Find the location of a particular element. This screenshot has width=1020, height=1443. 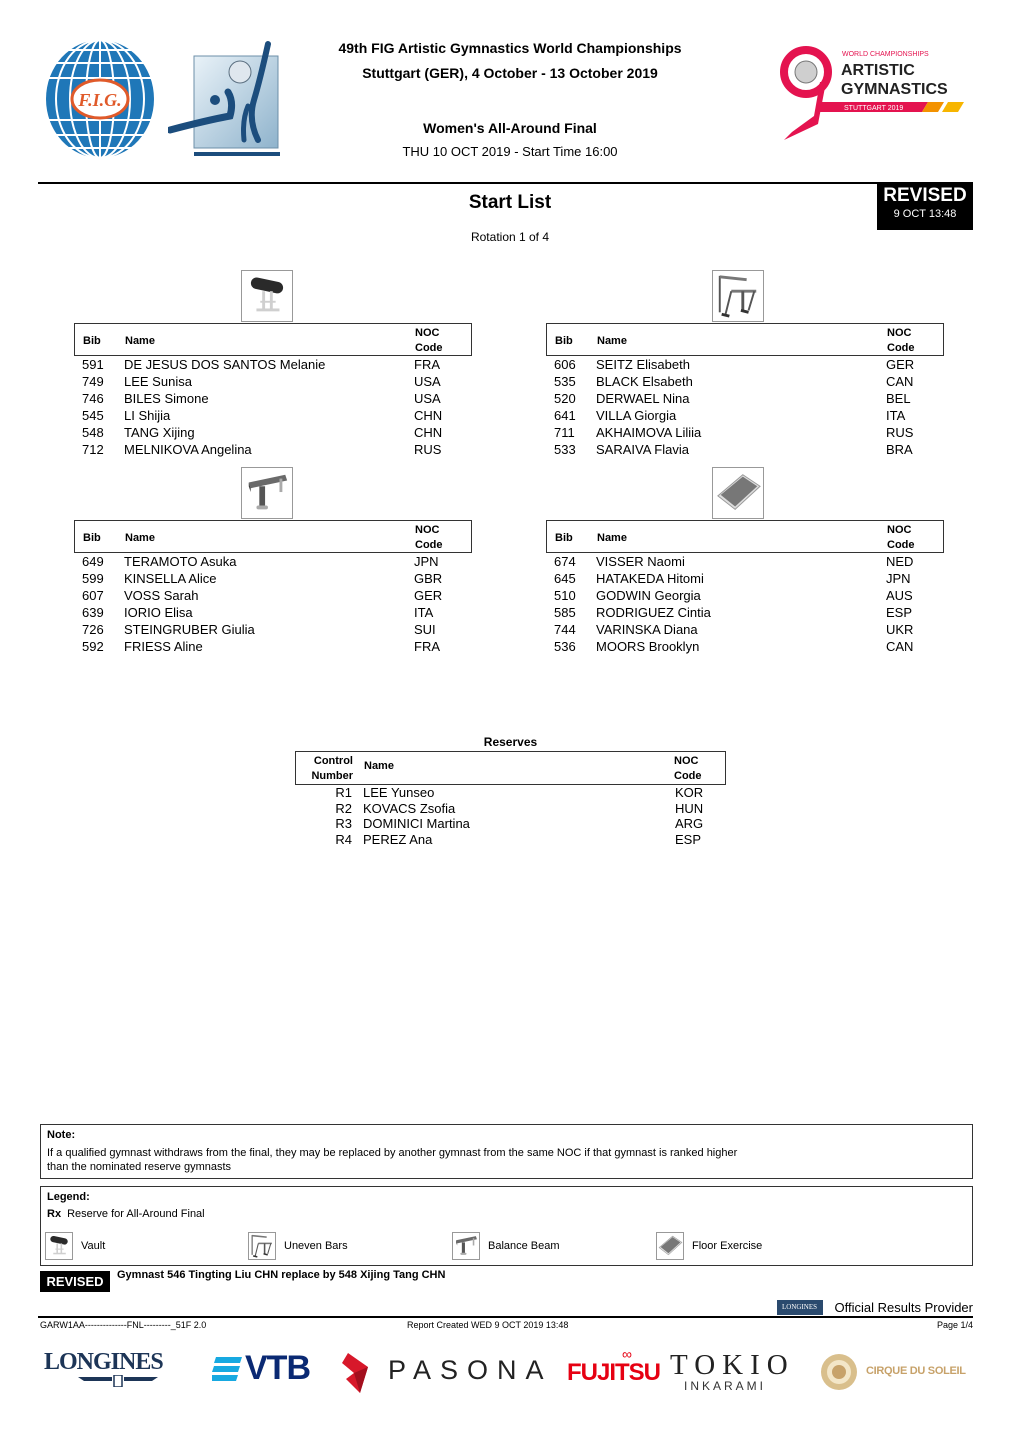

legend-item-label: Floor Exercise is located at coordinates (727, 1246).